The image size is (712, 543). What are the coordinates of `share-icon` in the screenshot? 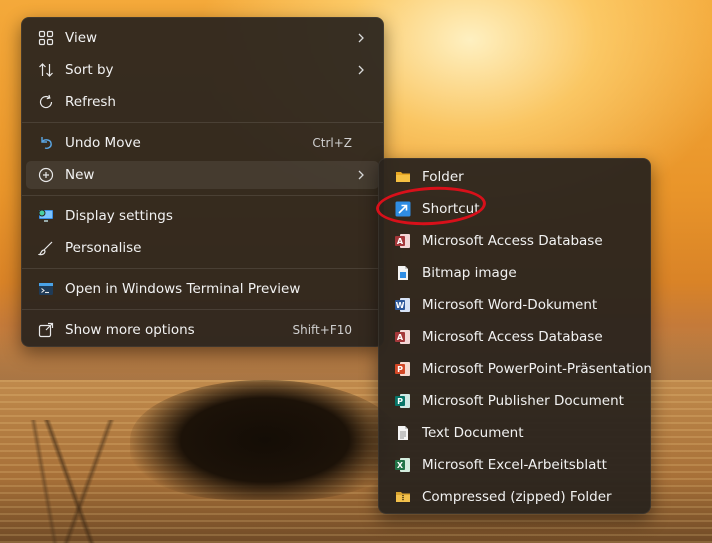 It's located at (46, 330).